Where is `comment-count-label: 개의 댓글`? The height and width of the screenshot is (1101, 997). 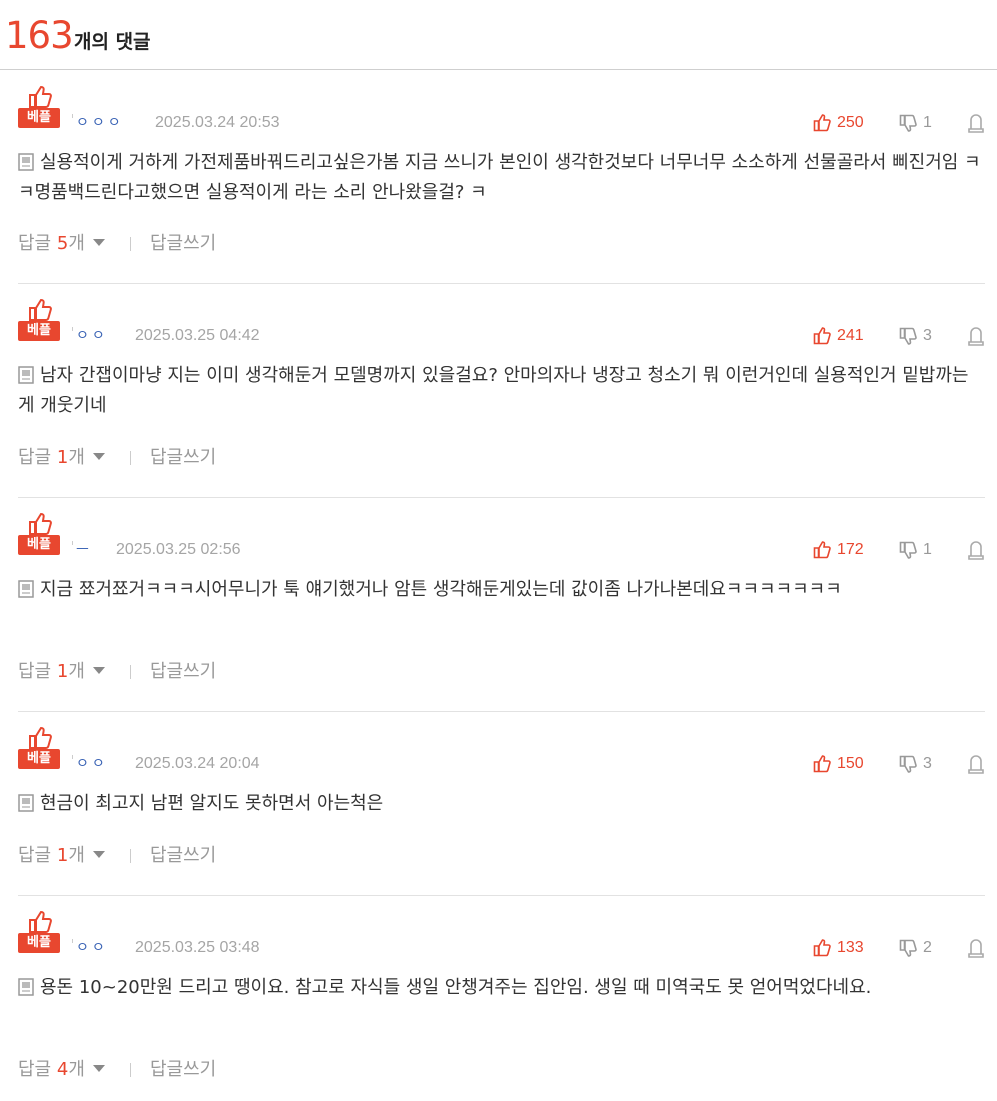
comment-count-label: 개의 댓글 is located at coordinates (112, 42).